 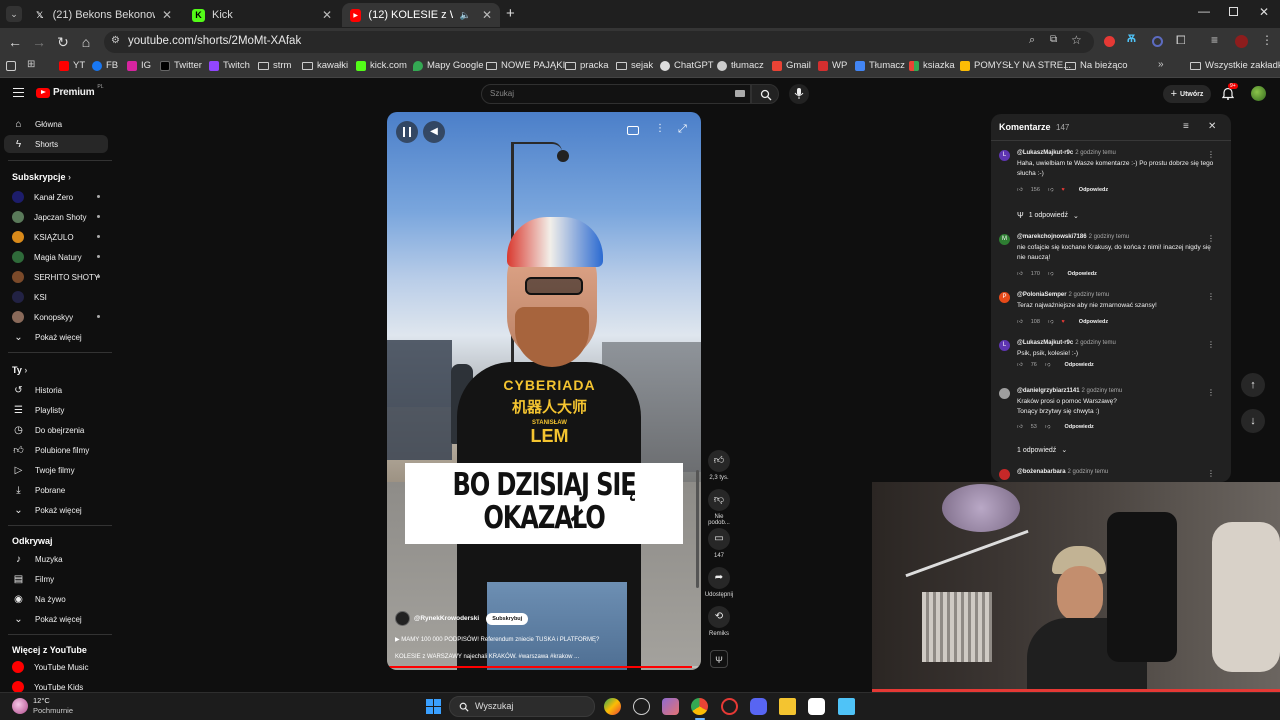 What do you see at coordinates (41, 177) in the screenshot?
I see `subscriptions-heading: Subskrypcje ›` at bounding box center [41, 177].